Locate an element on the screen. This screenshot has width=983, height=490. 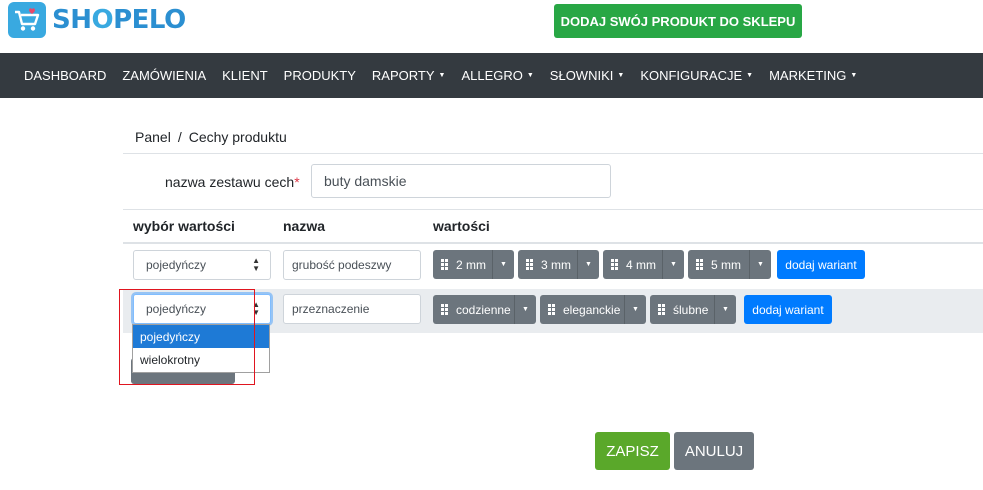
value-chip: ślubne ▼ is located at coordinates (693, 309).